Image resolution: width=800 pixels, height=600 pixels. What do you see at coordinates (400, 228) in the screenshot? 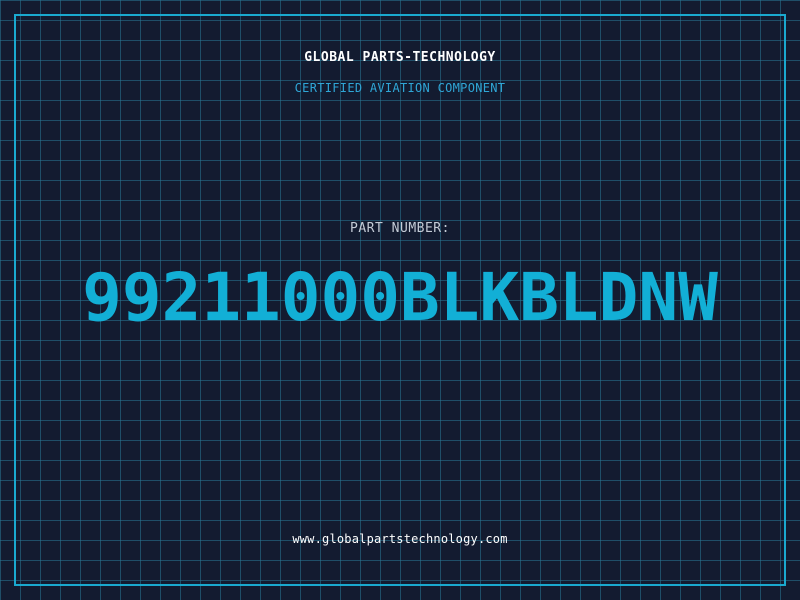
I see `part-number-label: PART NUMBER:` at bounding box center [400, 228].